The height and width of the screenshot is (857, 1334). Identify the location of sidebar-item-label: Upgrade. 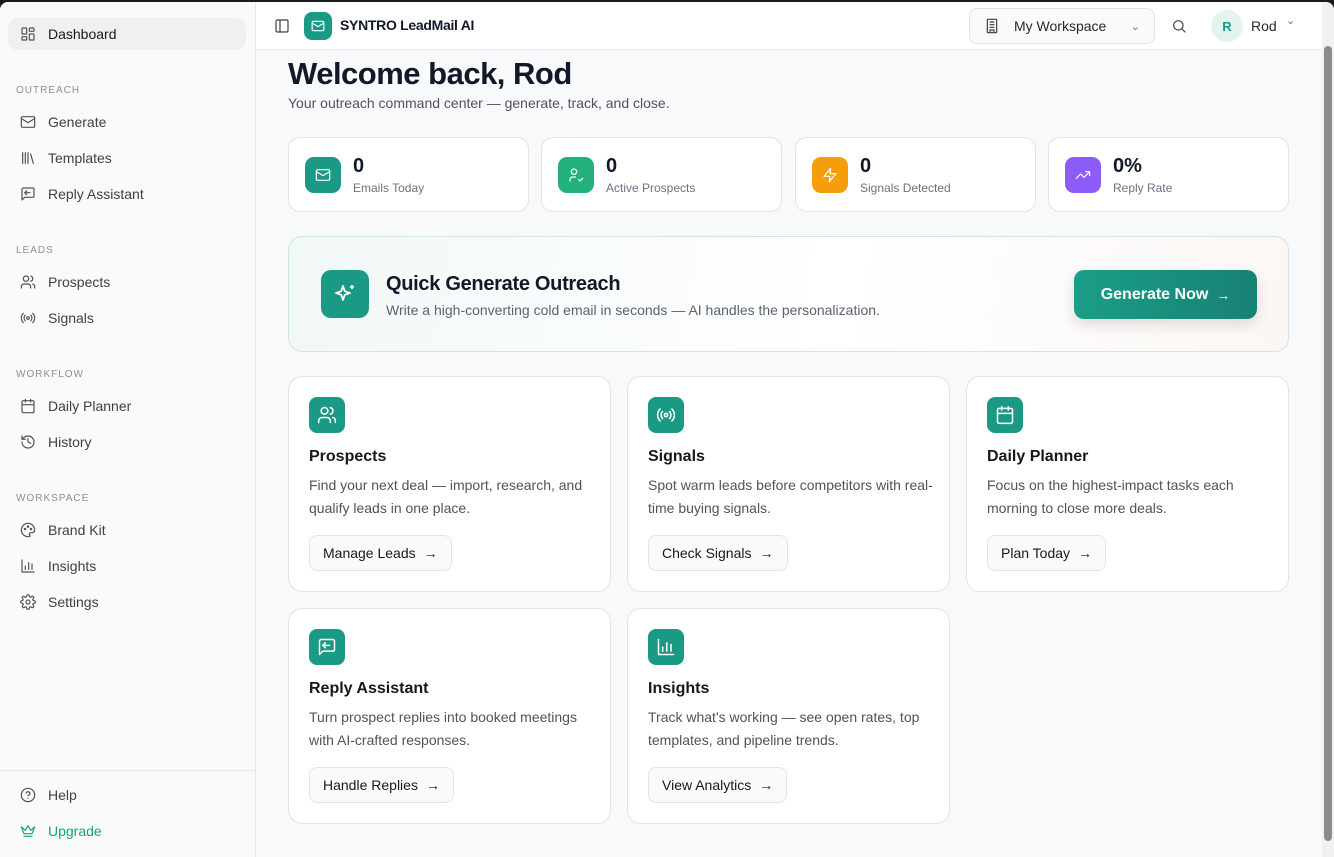
(75, 831).